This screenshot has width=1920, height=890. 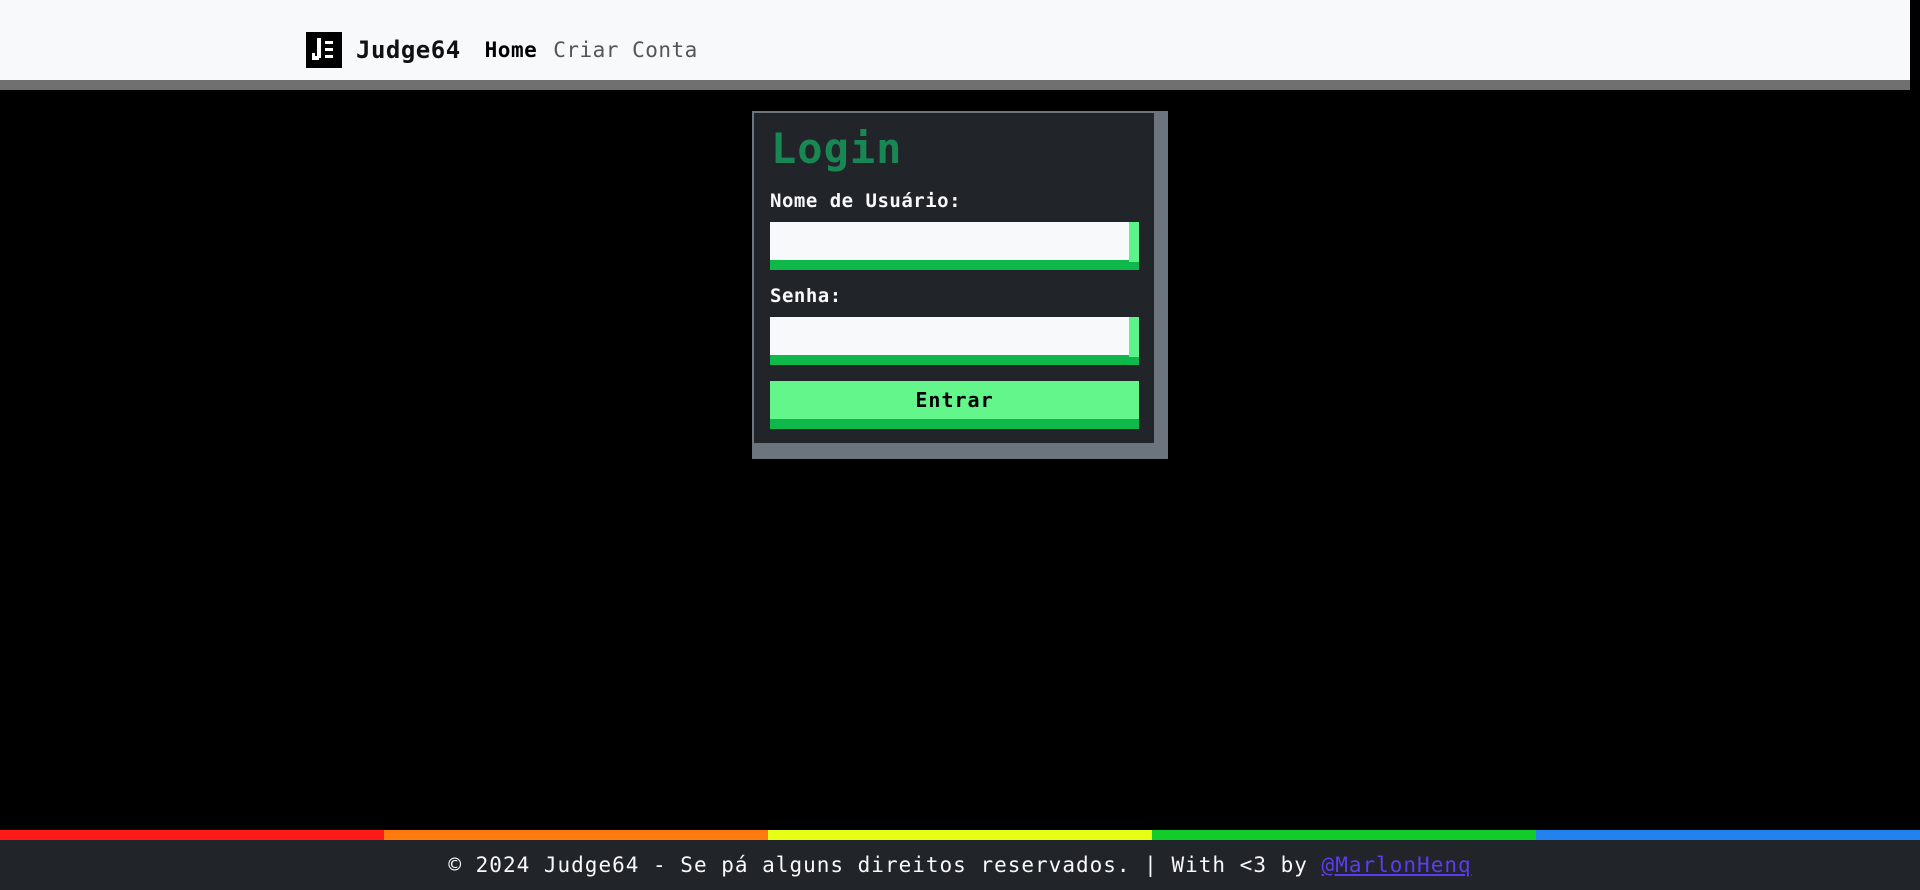 What do you see at coordinates (625, 50) in the screenshot?
I see `nav-link-criar-conta: Criar Conta` at bounding box center [625, 50].